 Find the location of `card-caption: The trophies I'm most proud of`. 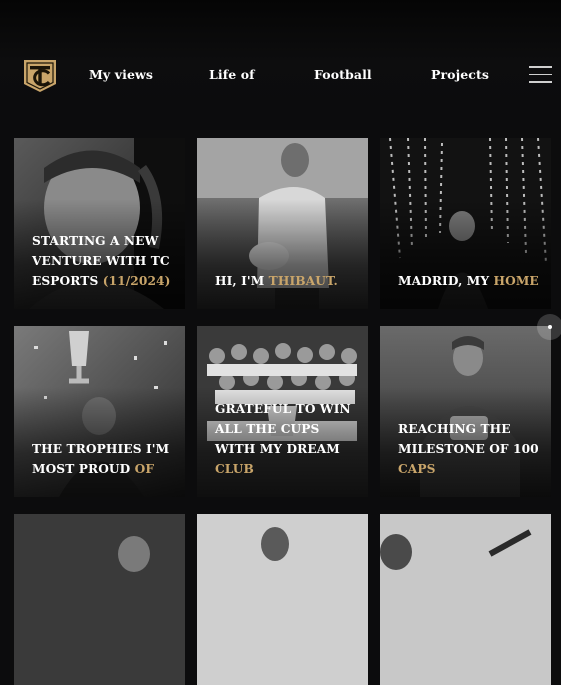

card-caption: The trophies I'm most proud of is located at coordinates (101, 459).